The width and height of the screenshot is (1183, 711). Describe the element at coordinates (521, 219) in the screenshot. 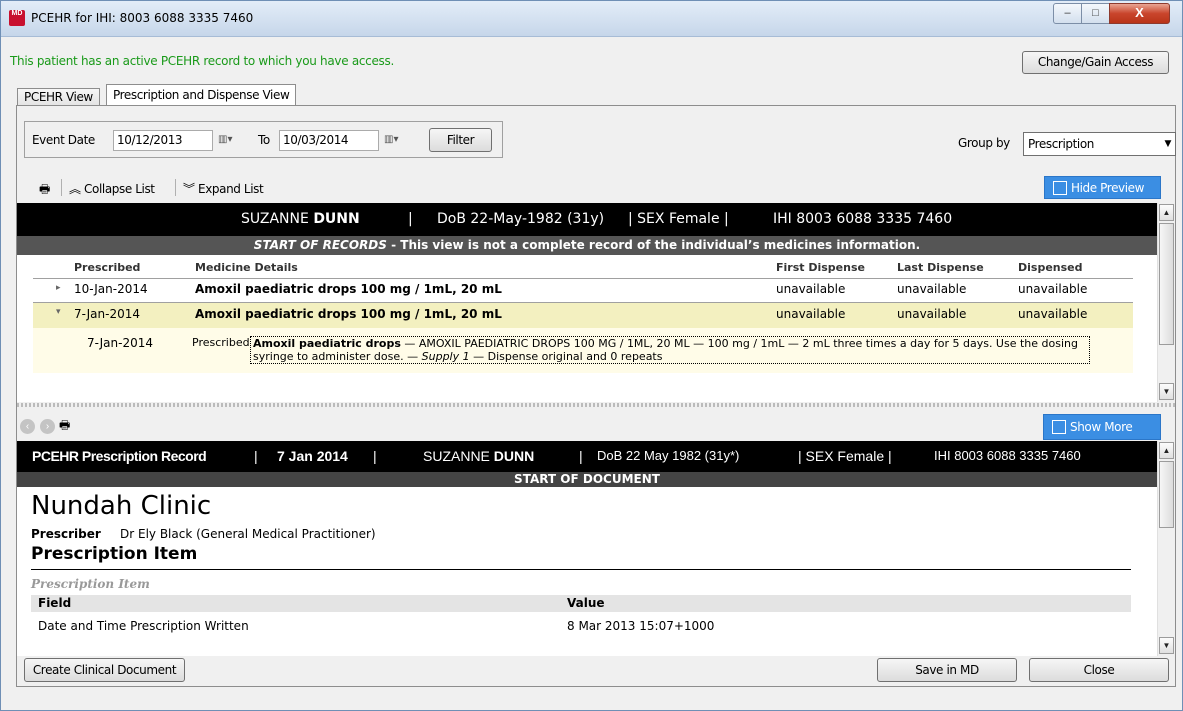

I see `patient-dob: DoB 22-May-1982 (31y)` at that location.